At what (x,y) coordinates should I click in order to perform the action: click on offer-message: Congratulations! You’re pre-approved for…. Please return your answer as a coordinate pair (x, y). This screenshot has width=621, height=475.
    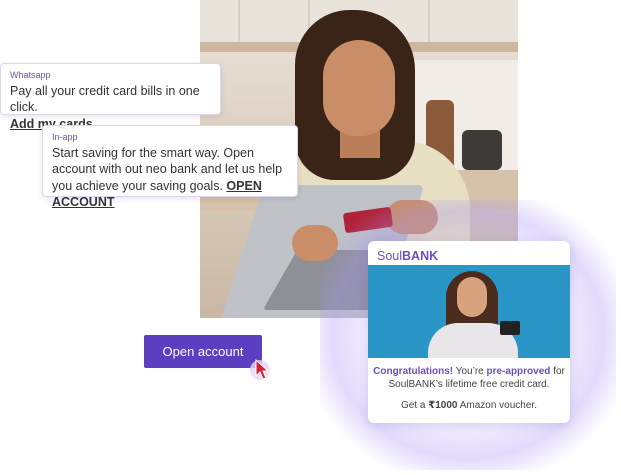
    Looking at the image, I should click on (469, 378).